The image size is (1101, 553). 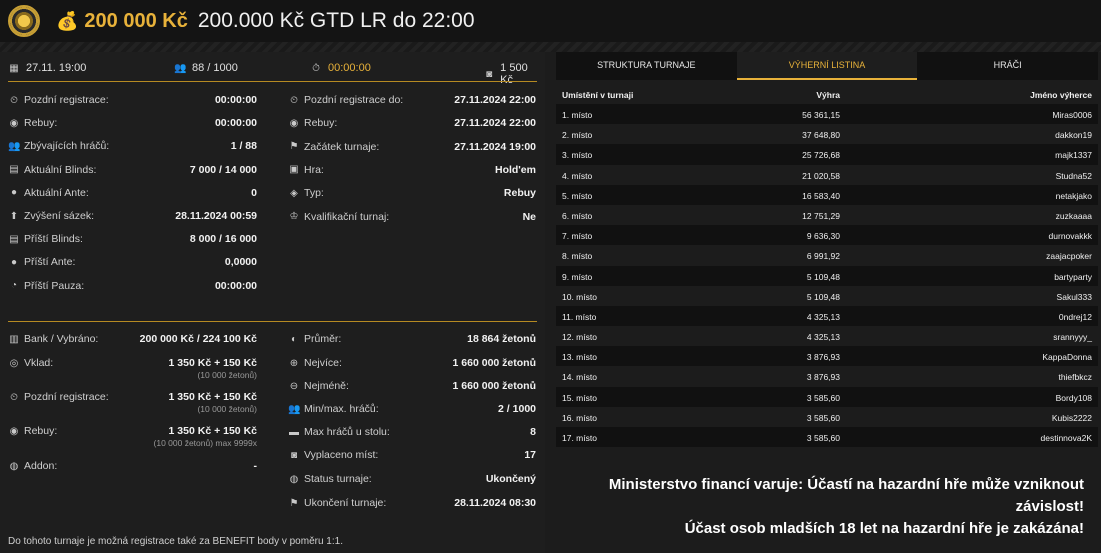 What do you see at coordinates (323, 339) in the screenshot?
I see `info-label: Průměr:` at bounding box center [323, 339].